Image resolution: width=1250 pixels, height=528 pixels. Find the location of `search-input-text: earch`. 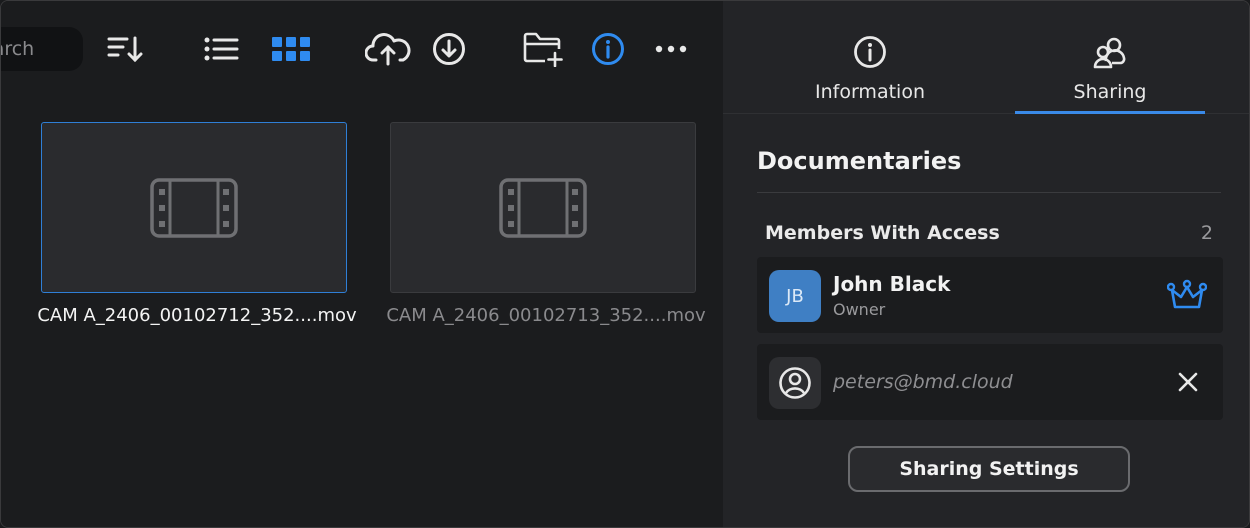

search-input-text: earch is located at coordinates (18, 49).